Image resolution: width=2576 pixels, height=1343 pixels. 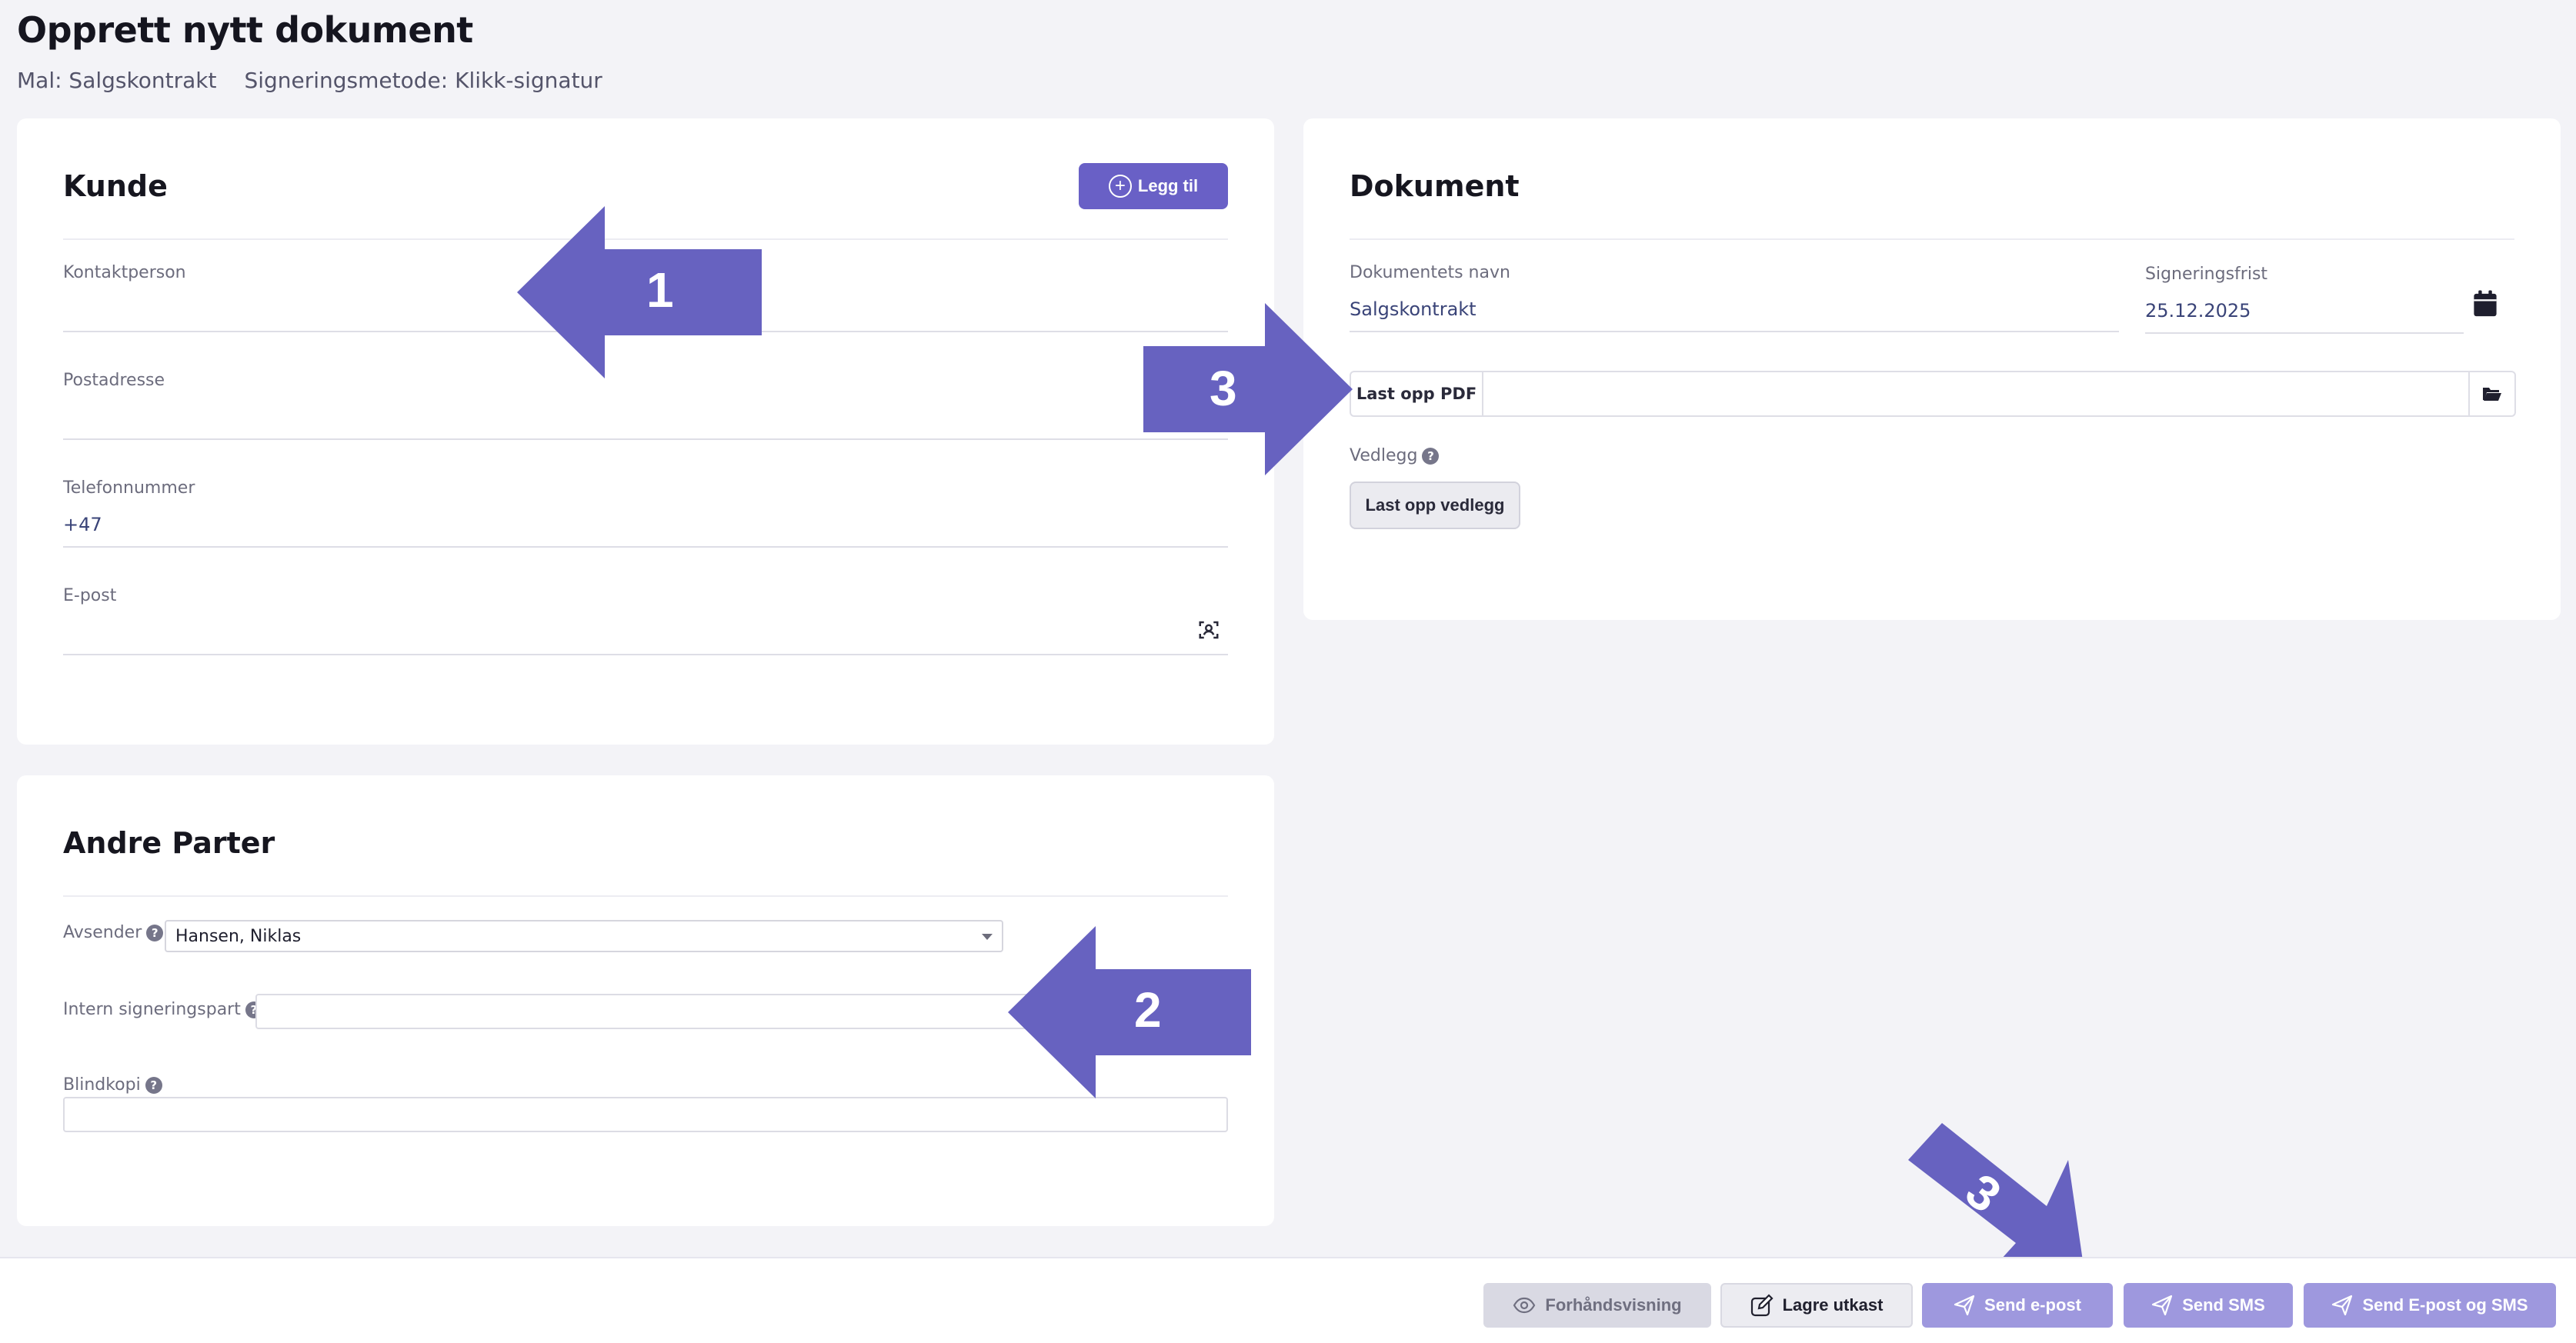 I want to click on sender-selected-value: Hansen, Niklas, so click(x=239, y=936).